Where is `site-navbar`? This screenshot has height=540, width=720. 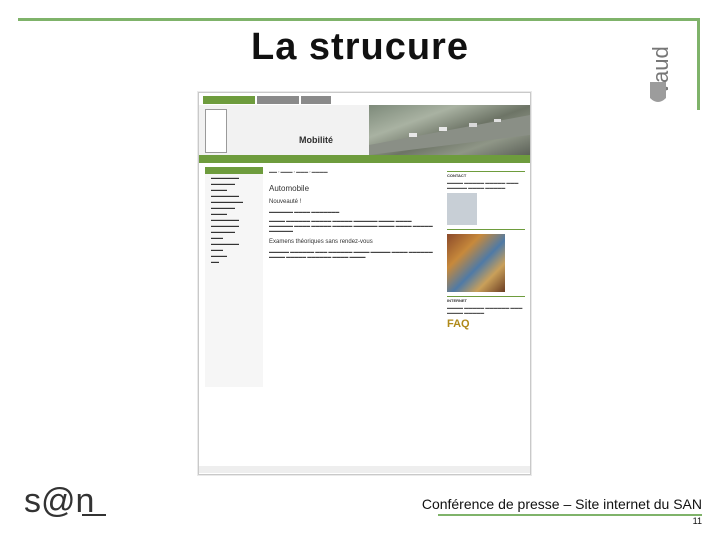 site-navbar is located at coordinates (364, 159).